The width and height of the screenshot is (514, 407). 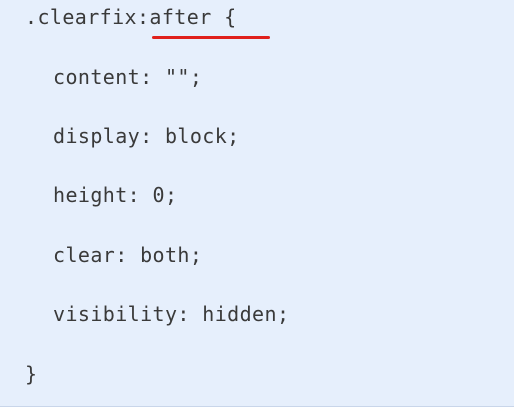 I want to click on pseudo-highlight-underline, so click(x=211, y=37).